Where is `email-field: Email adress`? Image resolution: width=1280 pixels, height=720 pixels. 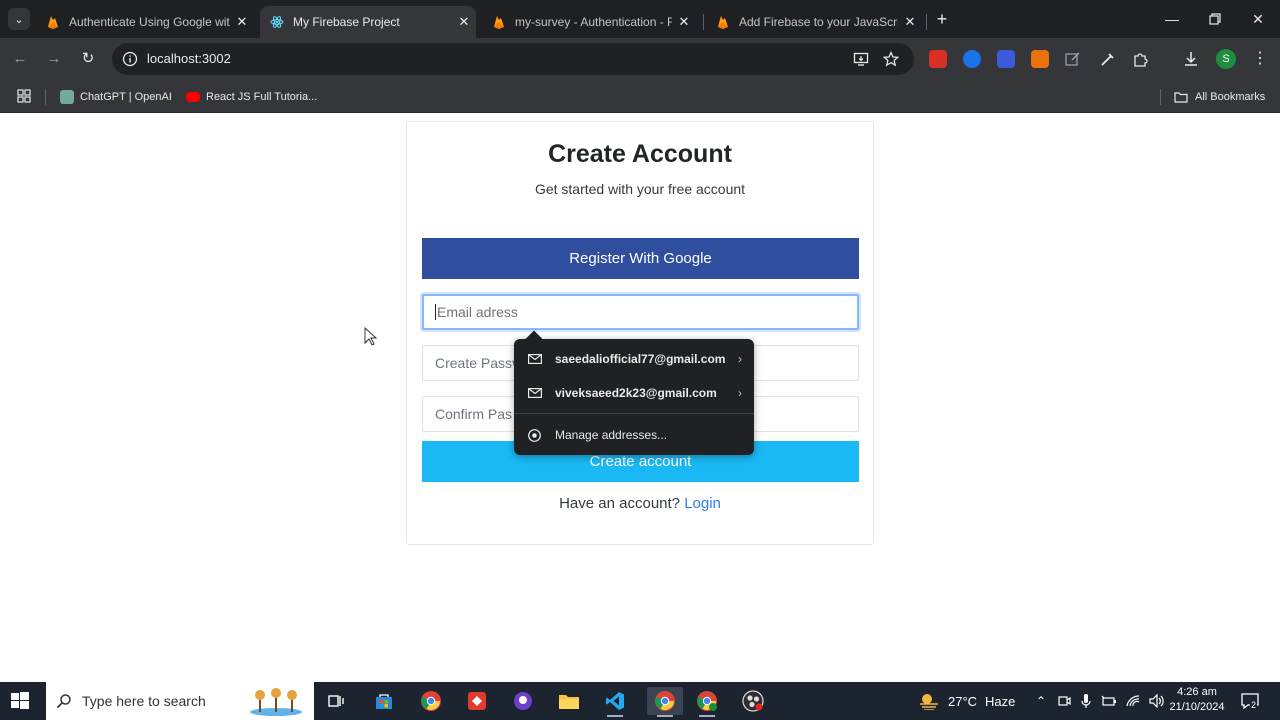
email-field: Email adress is located at coordinates (640, 312).